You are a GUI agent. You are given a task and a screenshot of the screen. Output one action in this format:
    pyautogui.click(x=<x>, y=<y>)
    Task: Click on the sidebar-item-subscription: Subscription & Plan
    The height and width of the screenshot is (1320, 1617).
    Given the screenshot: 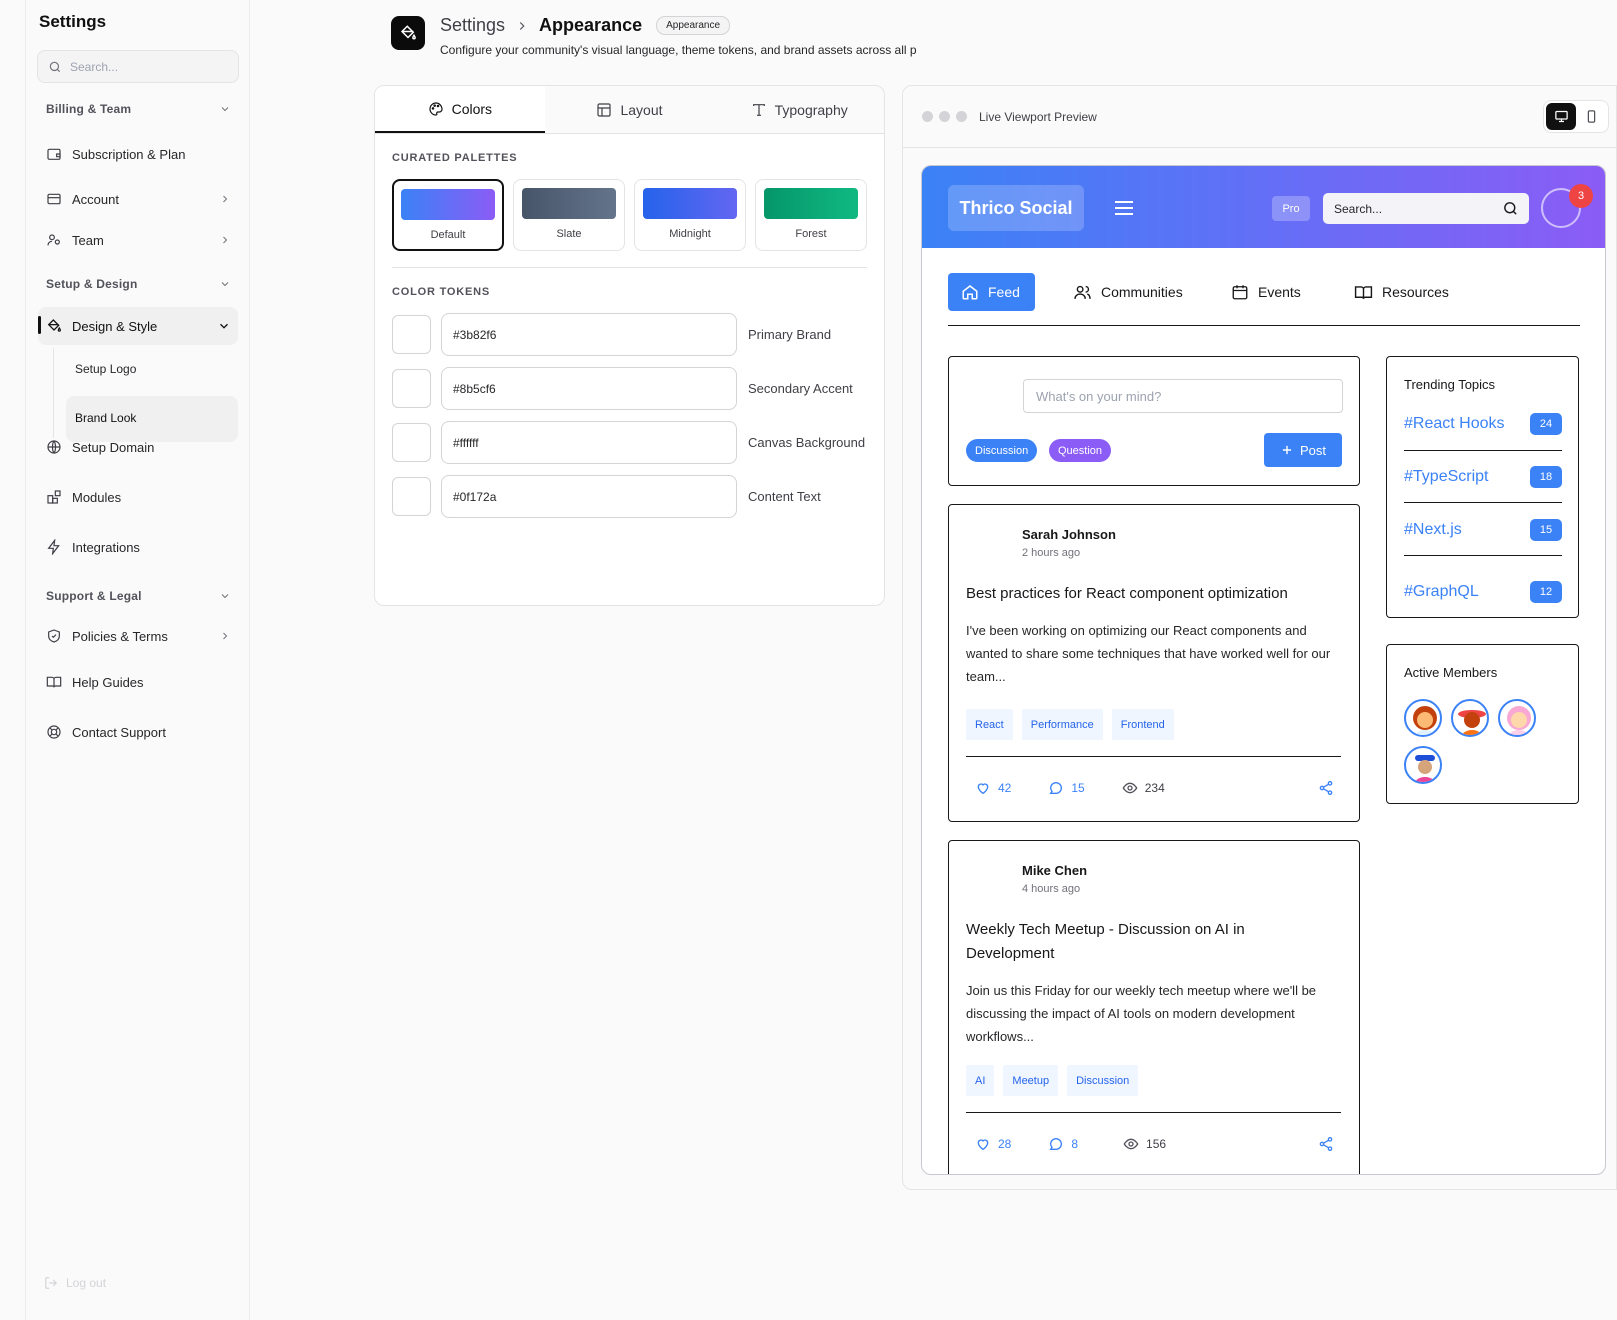 What is the action you would take?
    pyautogui.click(x=138, y=154)
    